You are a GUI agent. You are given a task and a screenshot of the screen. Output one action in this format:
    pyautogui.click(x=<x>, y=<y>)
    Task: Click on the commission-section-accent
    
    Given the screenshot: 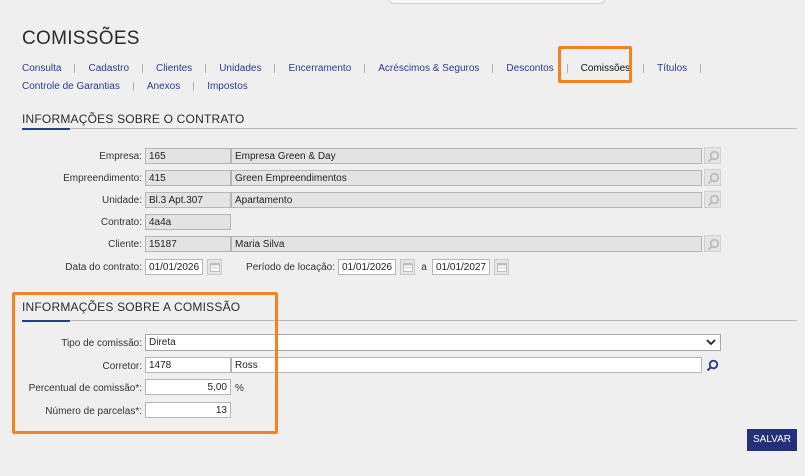 What is the action you would take?
    pyautogui.click(x=46, y=321)
    